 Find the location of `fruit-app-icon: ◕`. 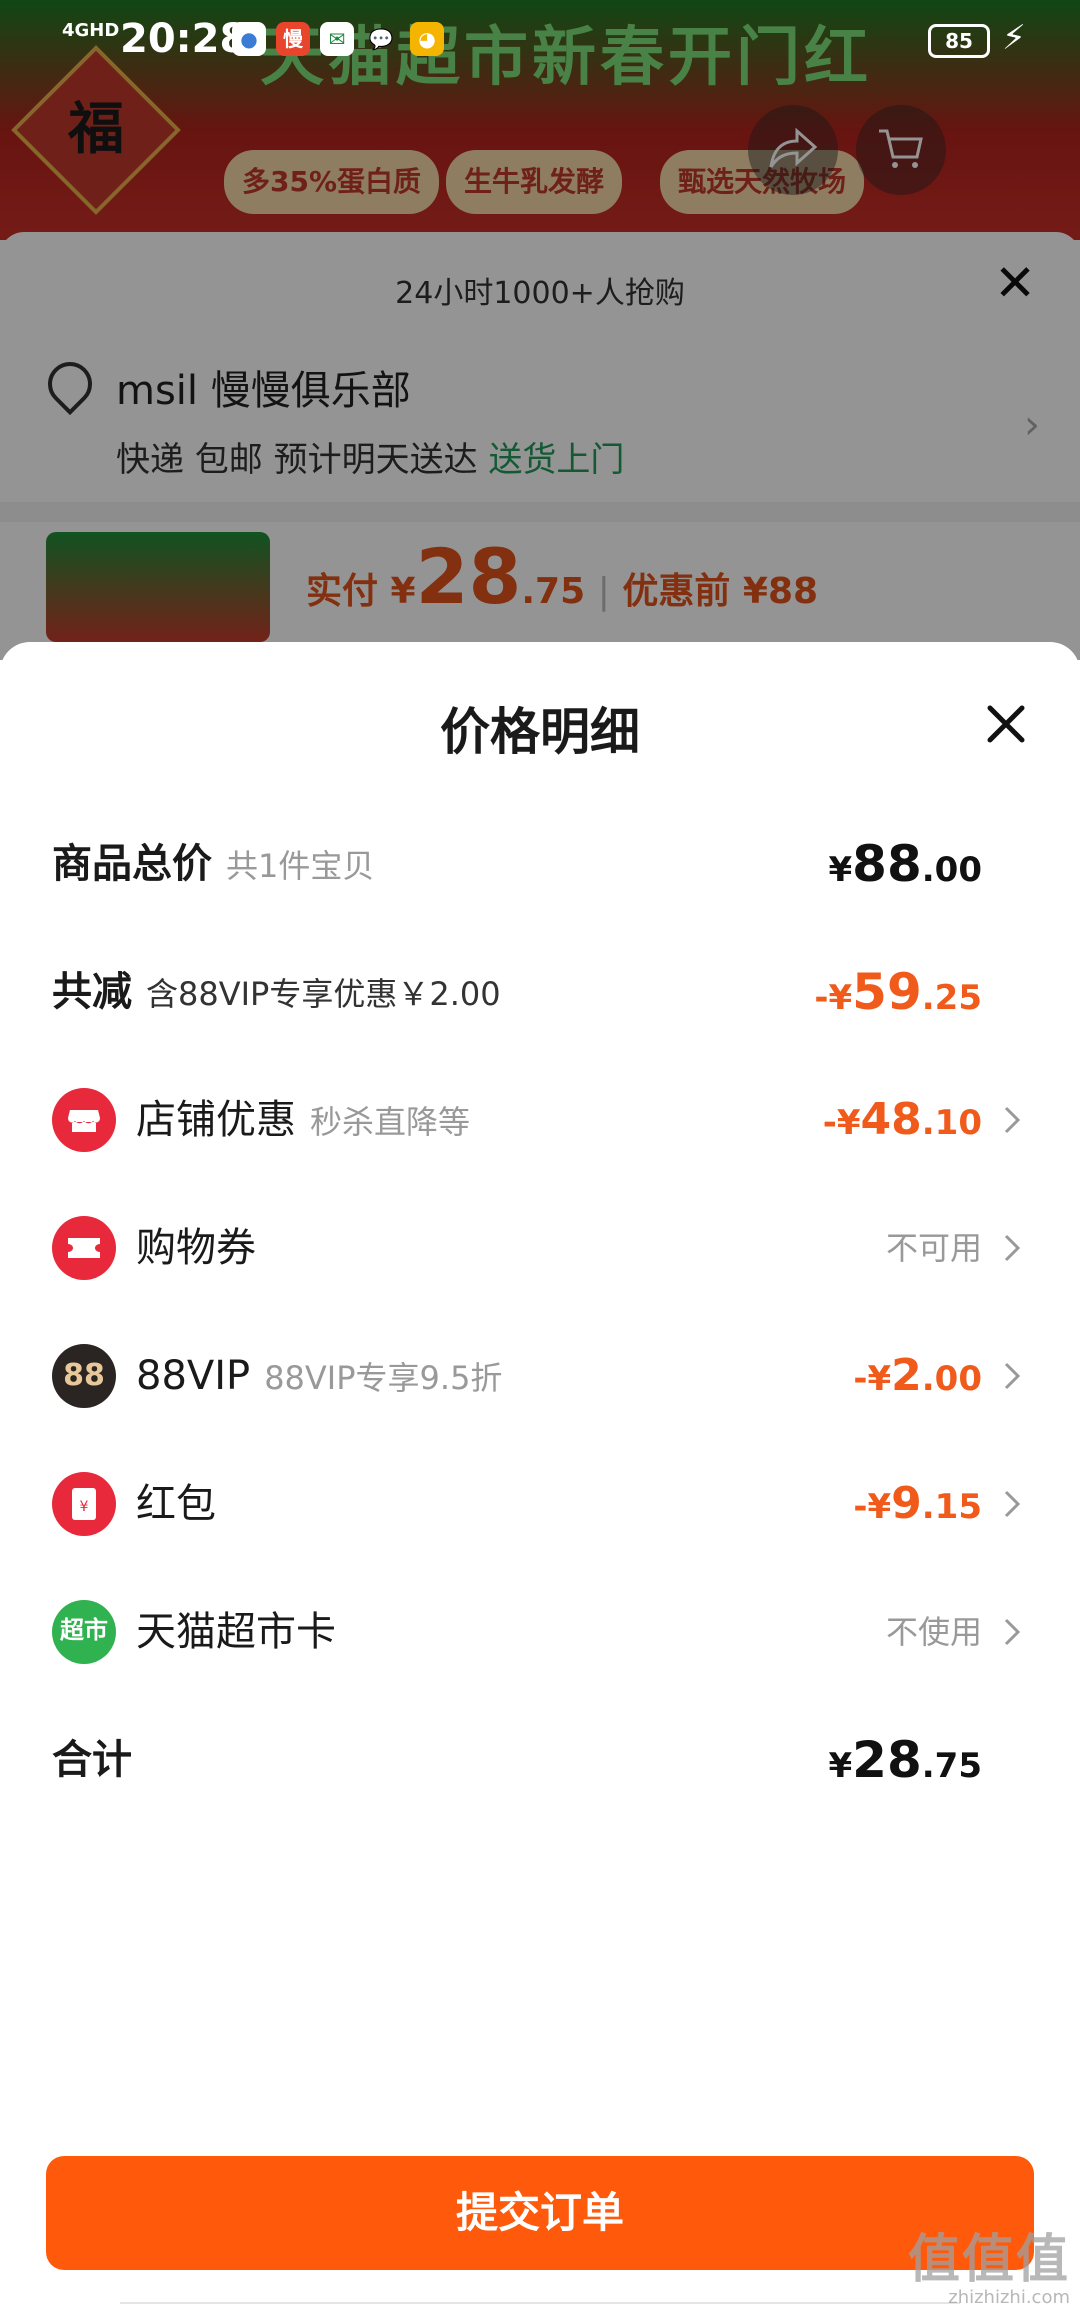

fruit-app-icon: ◕ is located at coordinates (427, 39).